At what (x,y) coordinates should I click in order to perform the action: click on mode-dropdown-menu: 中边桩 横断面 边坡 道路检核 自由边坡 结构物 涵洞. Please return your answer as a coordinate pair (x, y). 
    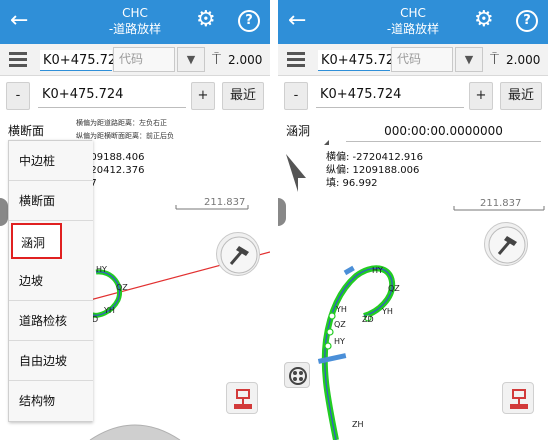
    Looking at the image, I should click on (50, 281).